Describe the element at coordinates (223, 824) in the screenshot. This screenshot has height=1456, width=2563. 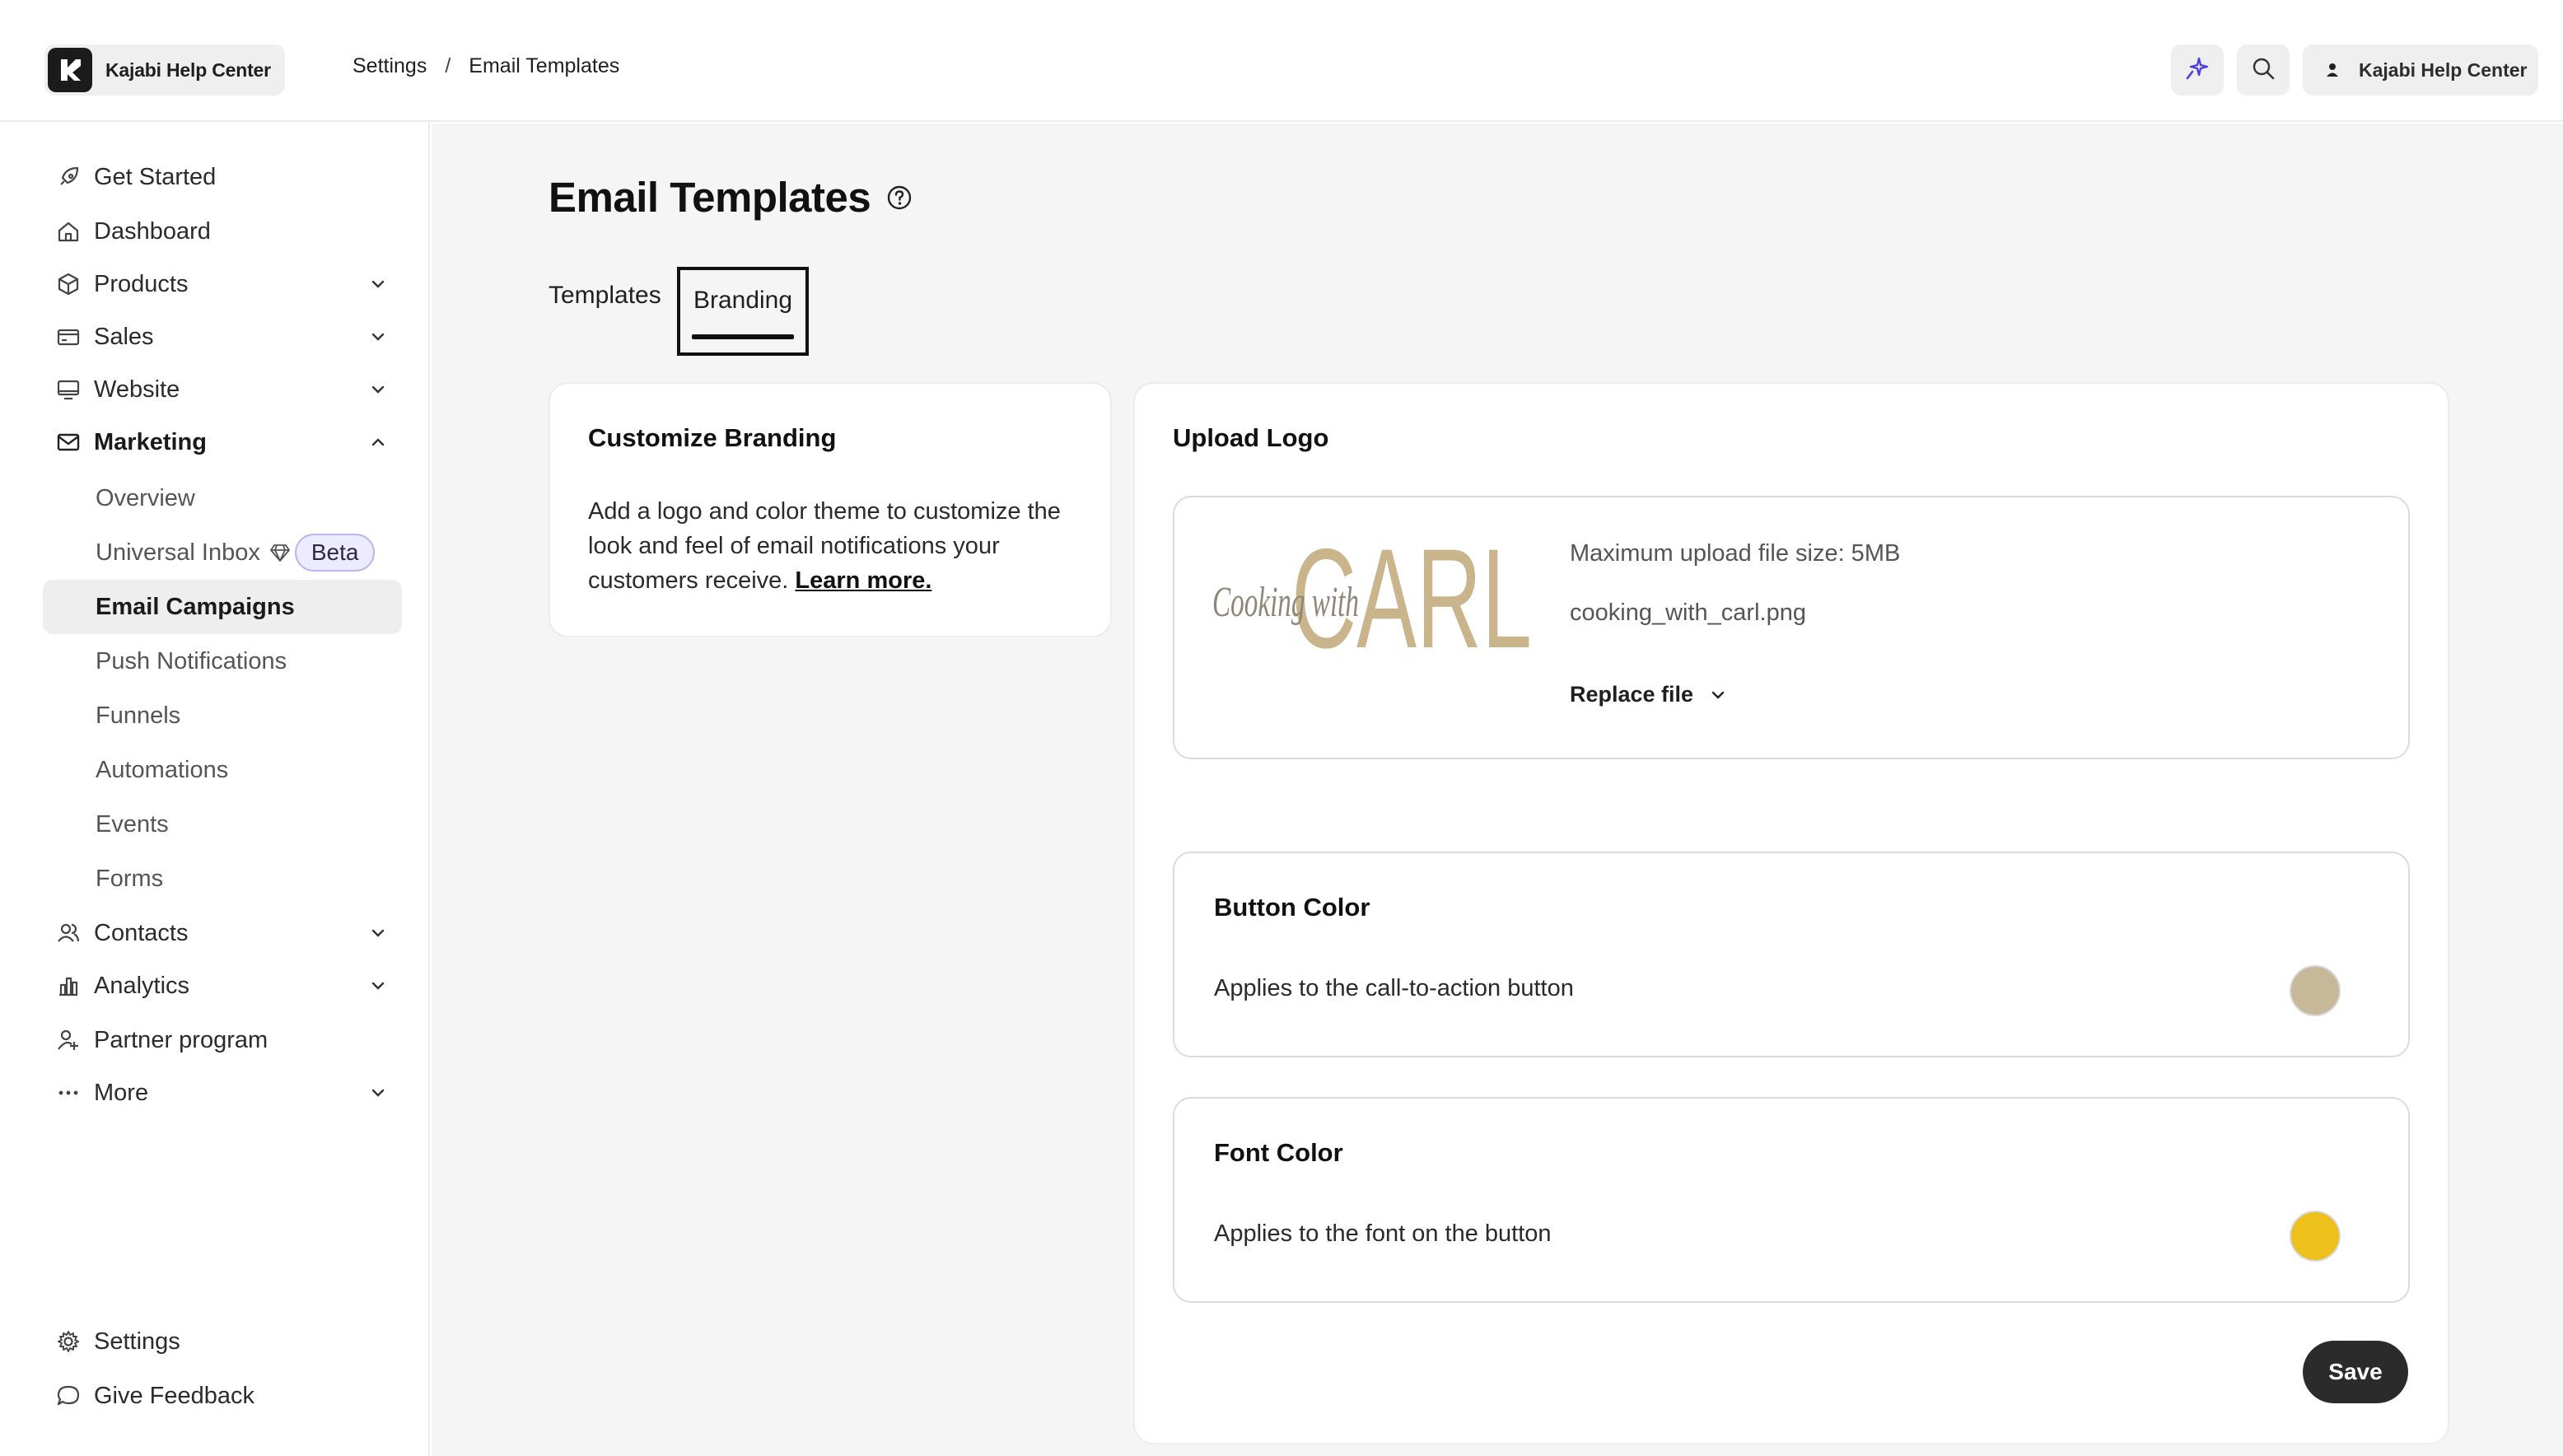
I see `sidebar-subitem-events: Events` at that location.